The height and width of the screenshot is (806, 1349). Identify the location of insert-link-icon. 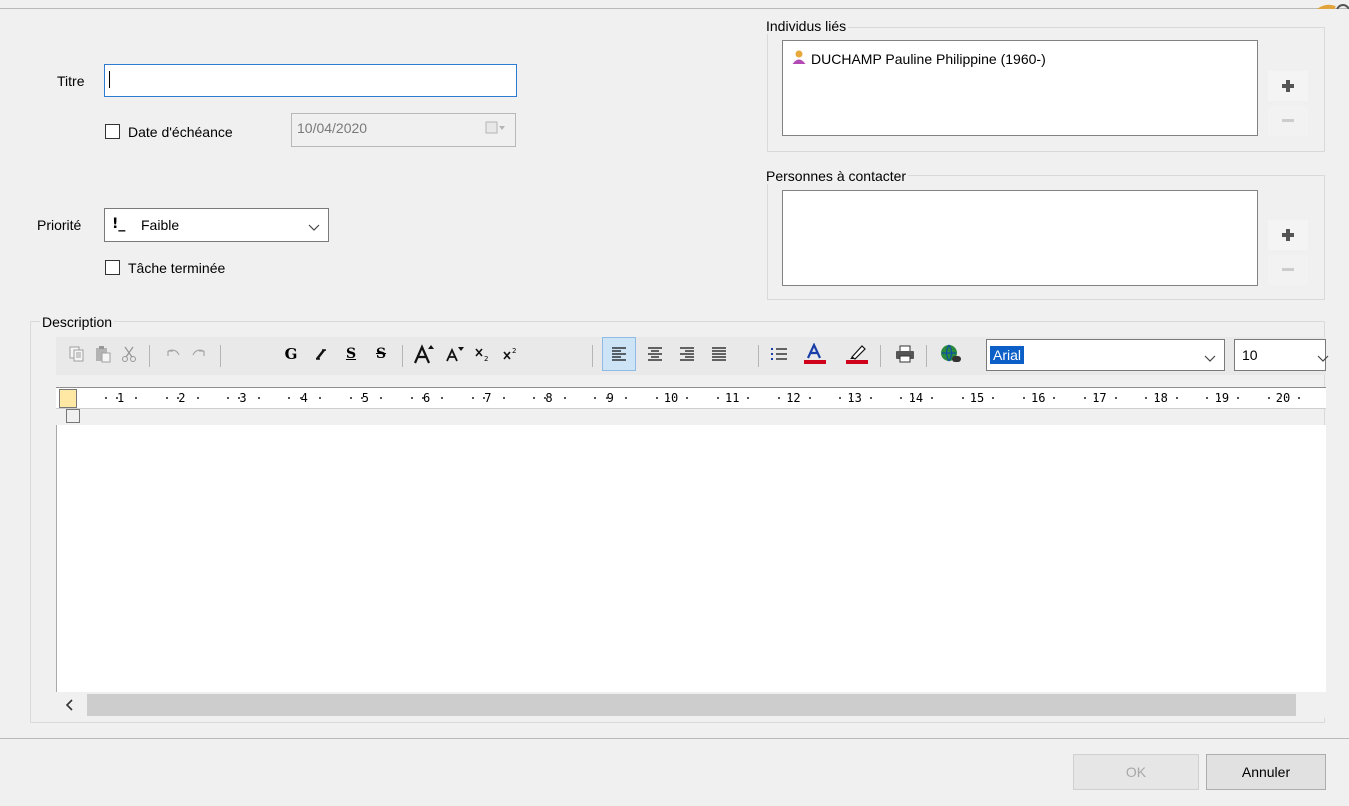
(951, 354).